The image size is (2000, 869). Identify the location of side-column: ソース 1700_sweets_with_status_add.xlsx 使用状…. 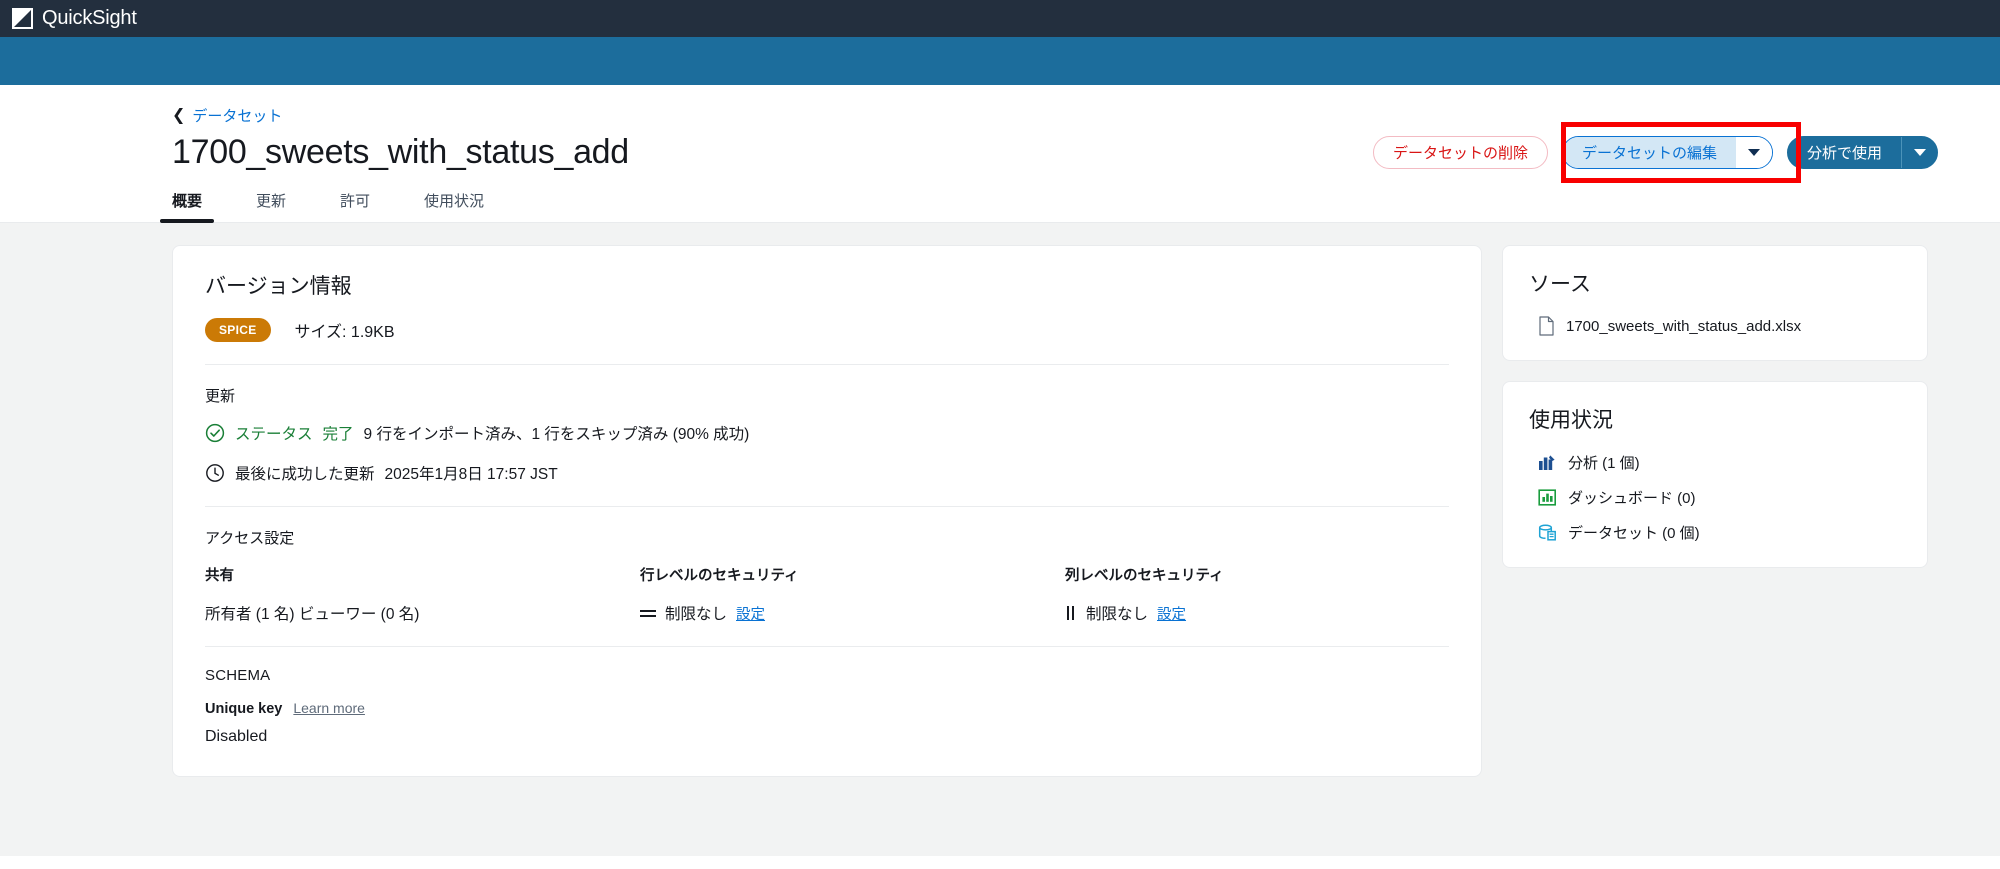
(1715, 406).